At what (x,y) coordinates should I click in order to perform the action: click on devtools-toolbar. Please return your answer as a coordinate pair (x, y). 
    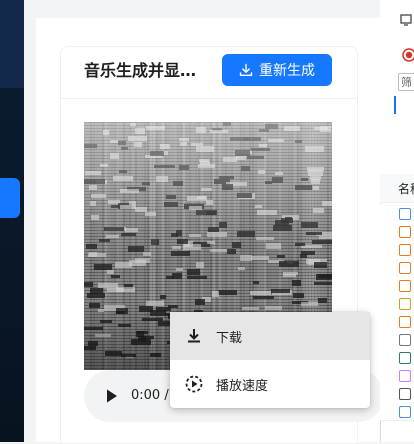
    Looking at the image, I should click on (397, 20).